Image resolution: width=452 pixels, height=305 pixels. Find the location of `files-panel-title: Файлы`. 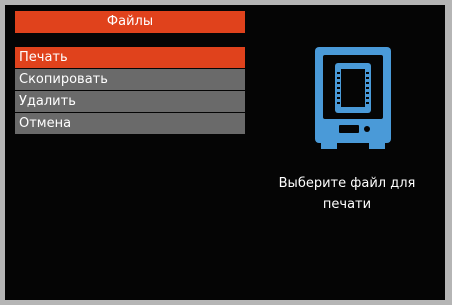

files-panel-title: Файлы is located at coordinates (130, 22).